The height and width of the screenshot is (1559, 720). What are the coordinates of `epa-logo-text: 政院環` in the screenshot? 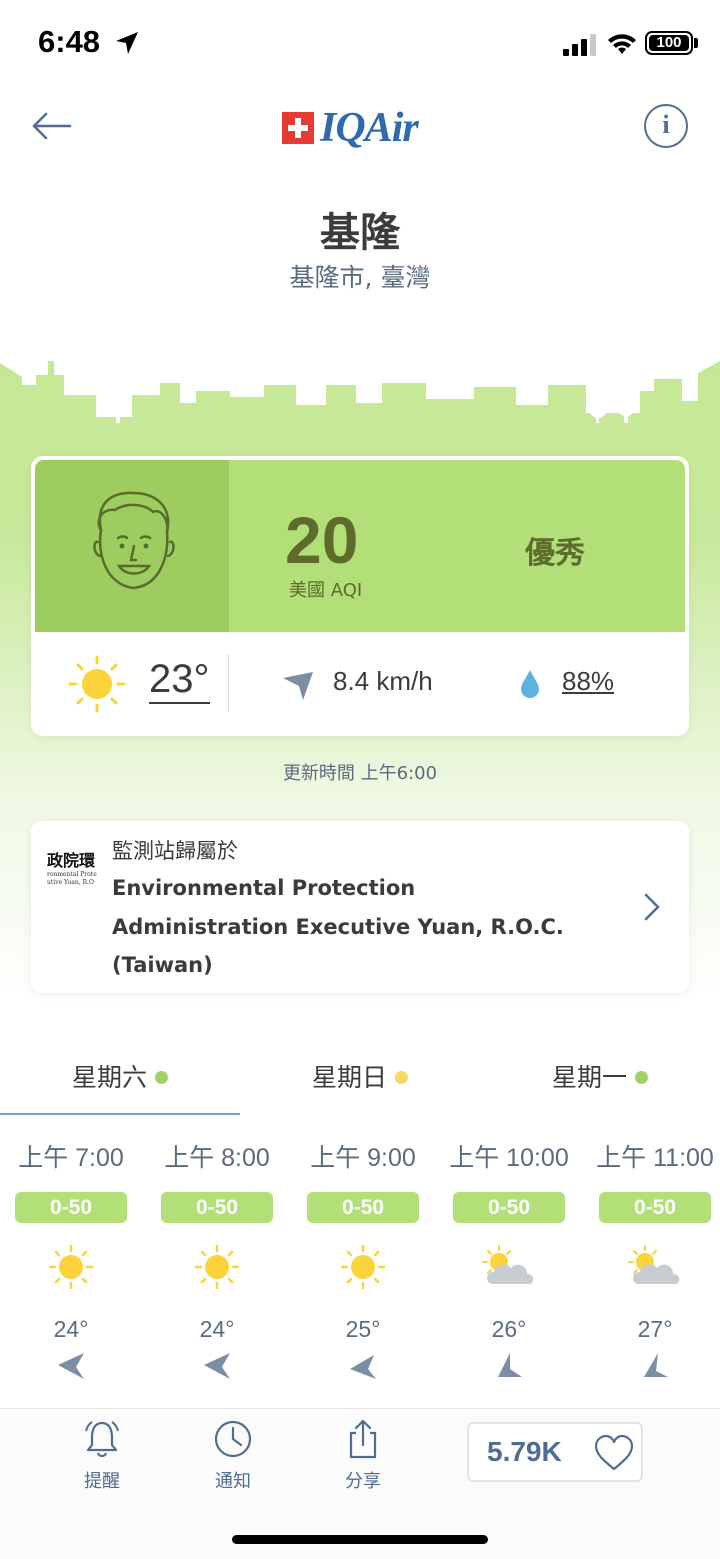 It's located at (71, 860).